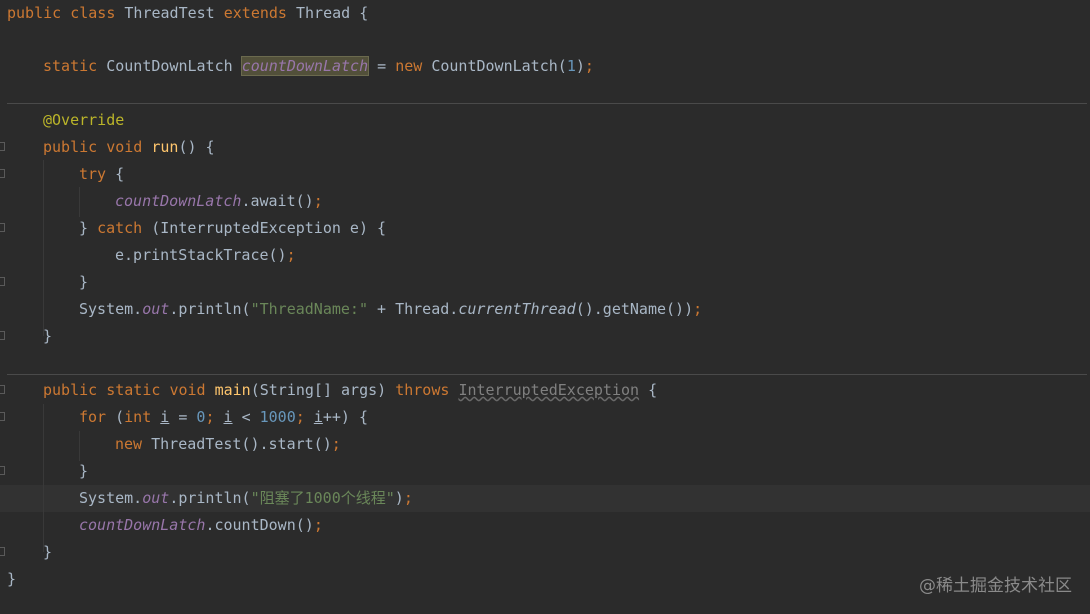 This screenshot has height=614, width=1090. Describe the element at coordinates (34, 13) in the screenshot. I see `token: public` at that location.